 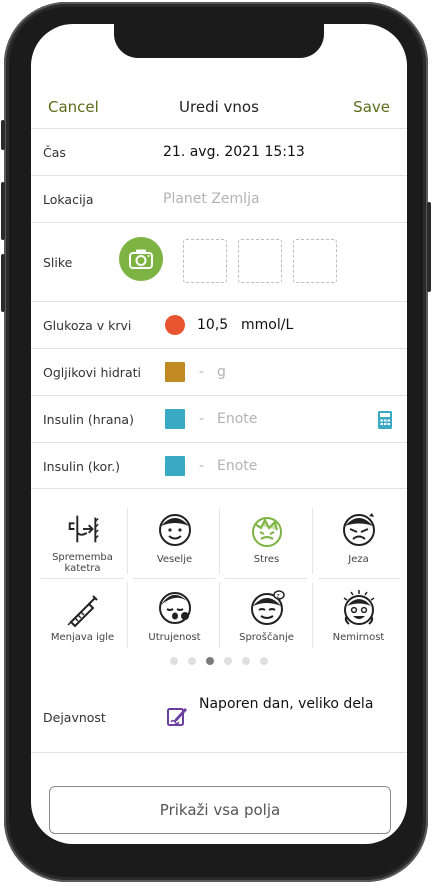 What do you see at coordinates (174, 559) in the screenshot?
I see `tag-label: Veselje` at bounding box center [174, 559].